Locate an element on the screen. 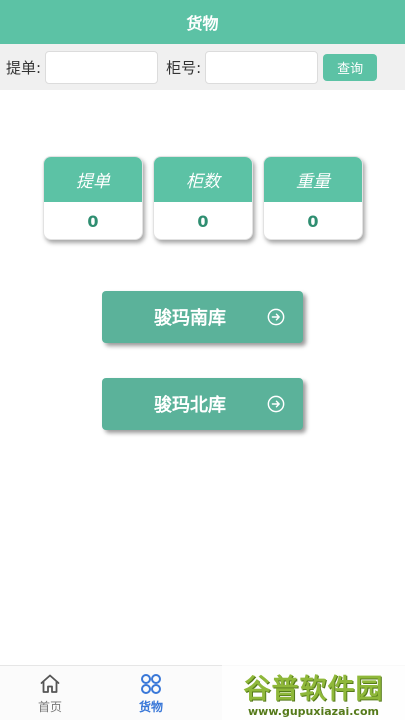 This screenshot has height=720, width=405. tab-home: 首页 is located at coordinates (50, 693).